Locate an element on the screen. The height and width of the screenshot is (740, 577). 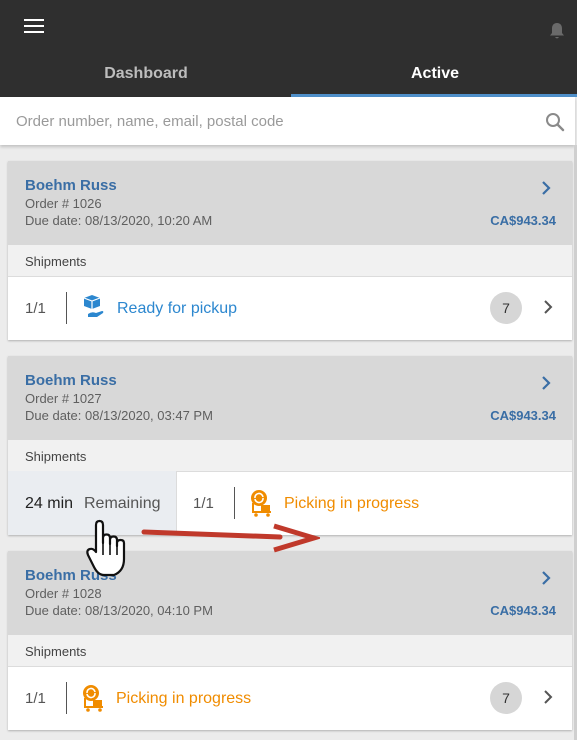
due-date: Due date: 08/13/2020, 10:20 AM is located at coordinates (119, 220).